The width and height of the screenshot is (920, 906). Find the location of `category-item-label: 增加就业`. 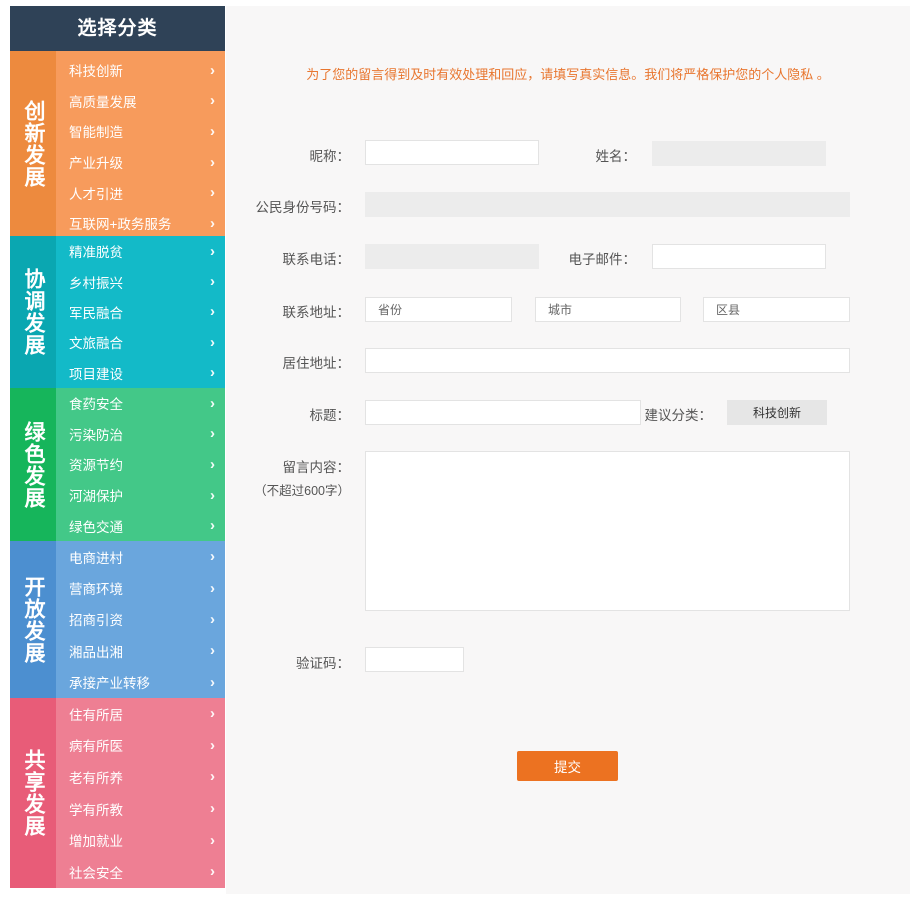

category-item-label: 增加就业 is located at coordinates (96, 842).